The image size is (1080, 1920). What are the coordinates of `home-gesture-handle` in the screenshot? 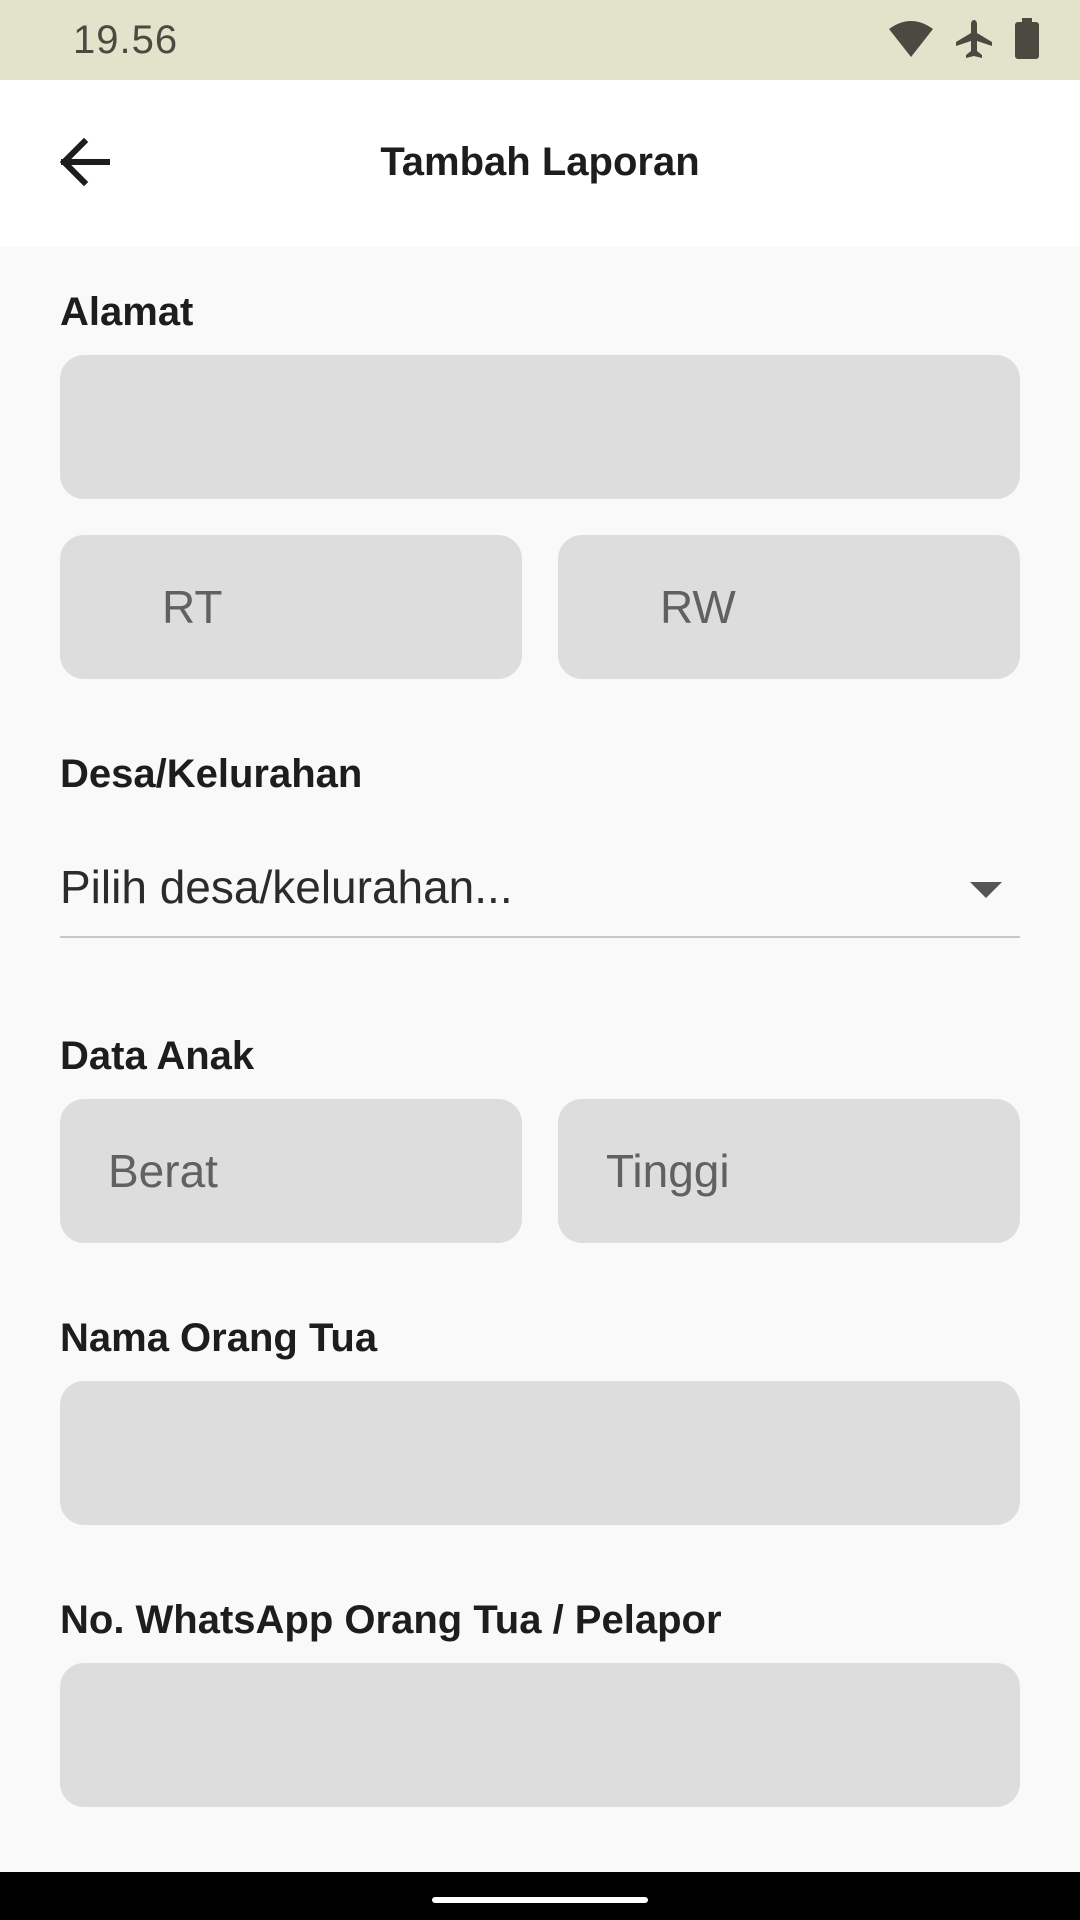 It's located at (540, 1900).